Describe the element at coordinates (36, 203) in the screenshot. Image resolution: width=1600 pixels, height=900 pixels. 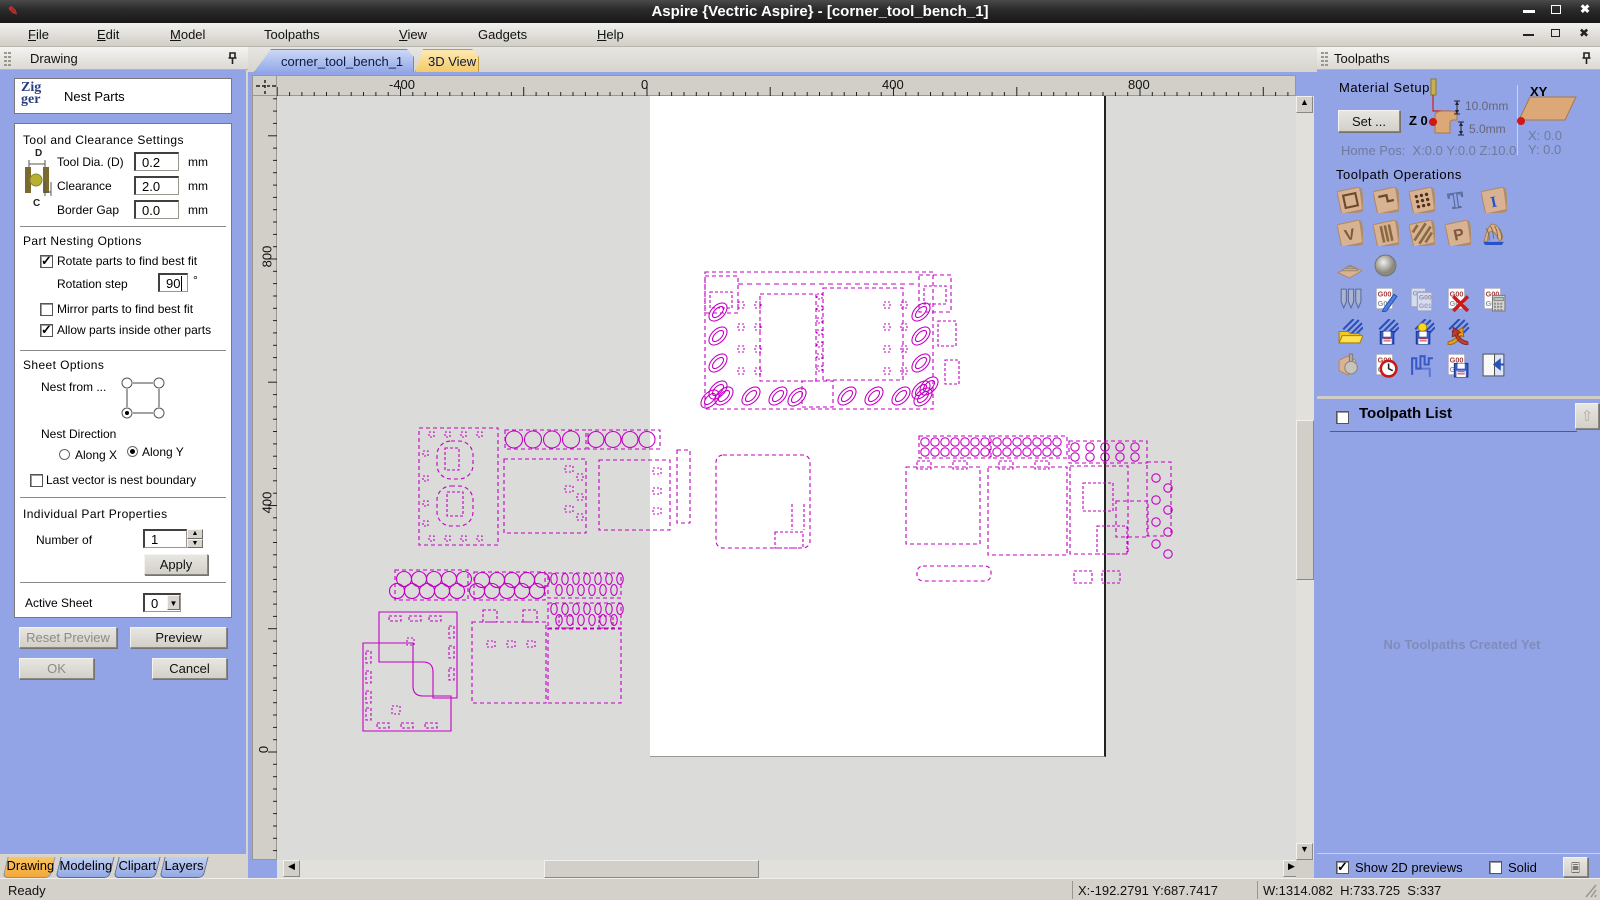
I see `svg-text: C` at that location.